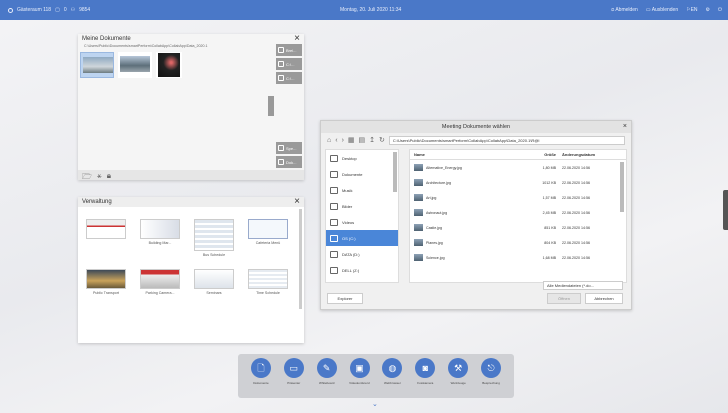 Image resolution: width=728 pixels, height=413 pixels. Describe the element at coordinates (491, 376) in the screenshot. I see `dock-end-meeting: ⎋ Besprechung` at that location.